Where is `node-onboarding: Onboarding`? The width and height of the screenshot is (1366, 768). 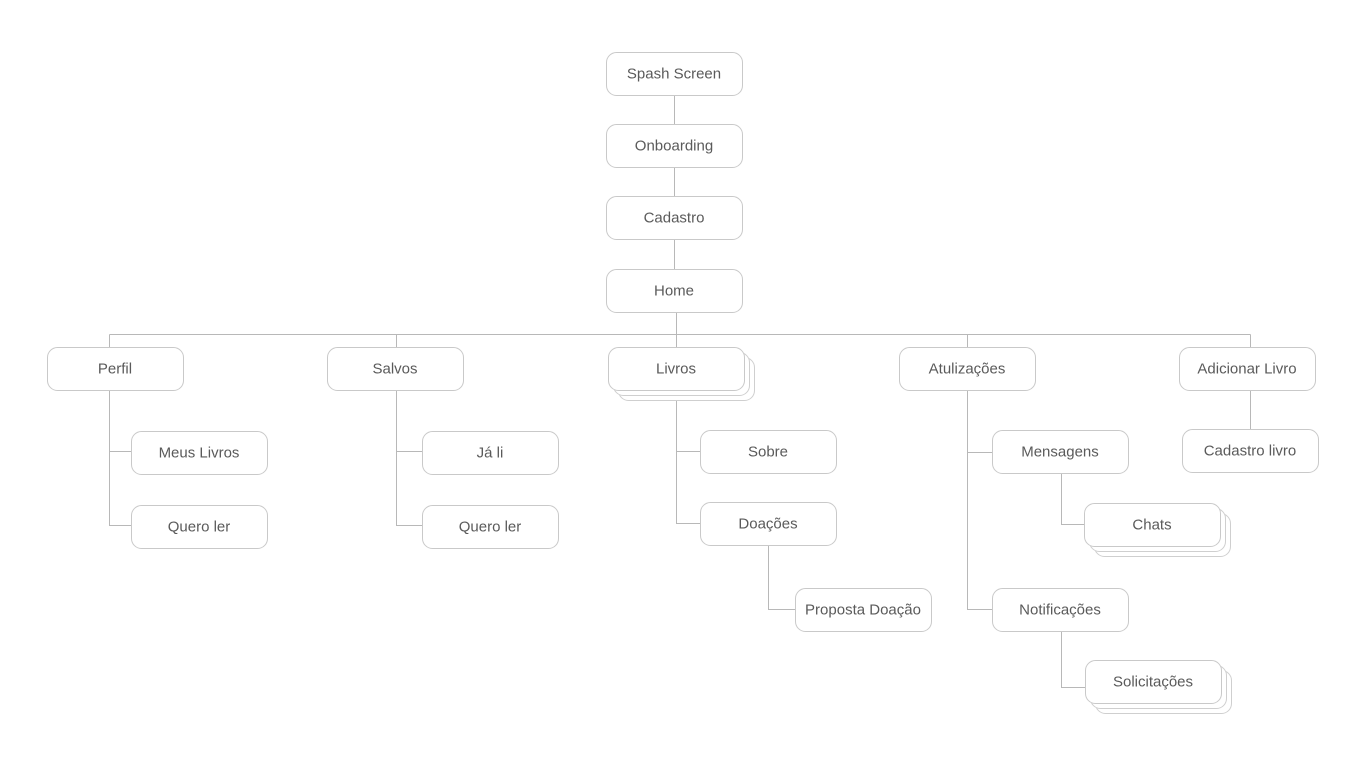 node-onboarding: Onboarding is located at coordinates (674, 146).